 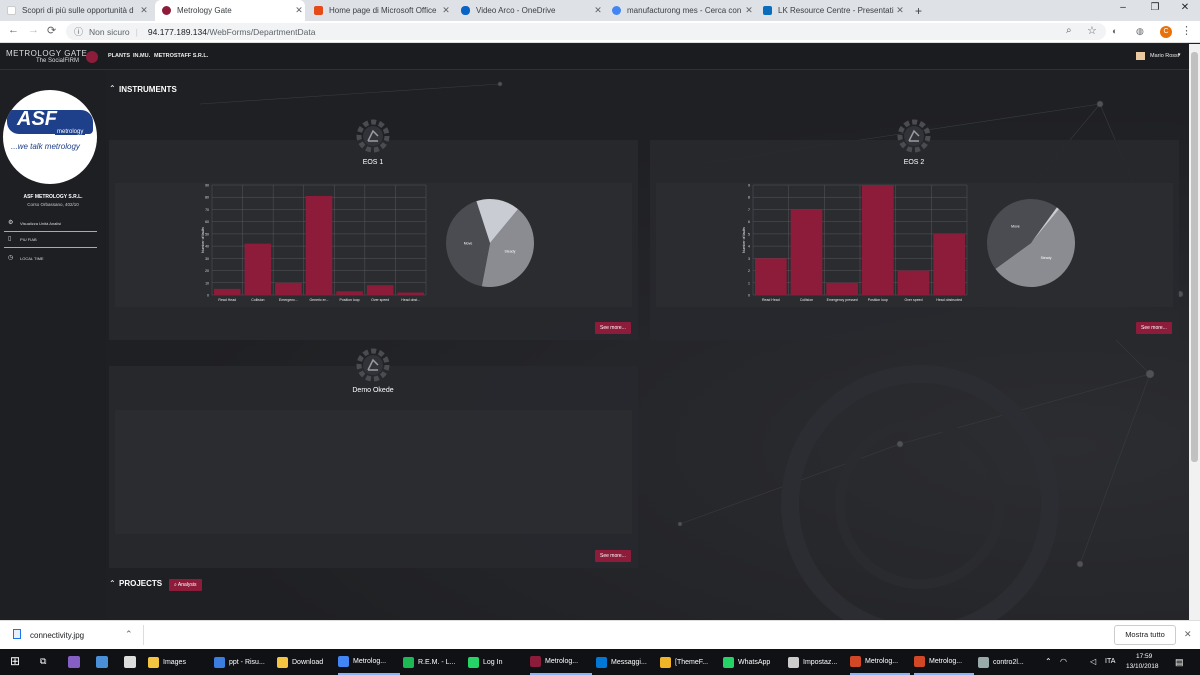 I want to click on tab-lk-resource: LK Resource Centre - Presentati ✕, so click(x=831, y=10).